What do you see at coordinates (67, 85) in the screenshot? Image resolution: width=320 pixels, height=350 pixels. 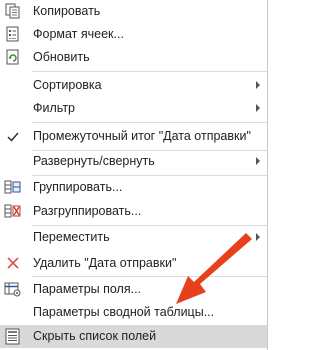 I see `menu-item-label: Сортировка` at bounding box center [67, 85].